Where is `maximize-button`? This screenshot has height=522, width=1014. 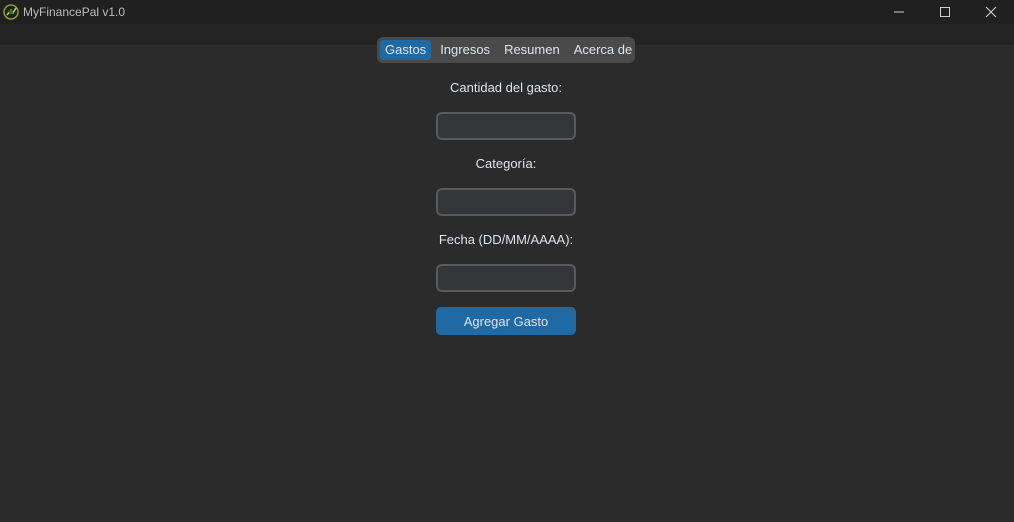 maximize-button is located at coordinates (945, 12).